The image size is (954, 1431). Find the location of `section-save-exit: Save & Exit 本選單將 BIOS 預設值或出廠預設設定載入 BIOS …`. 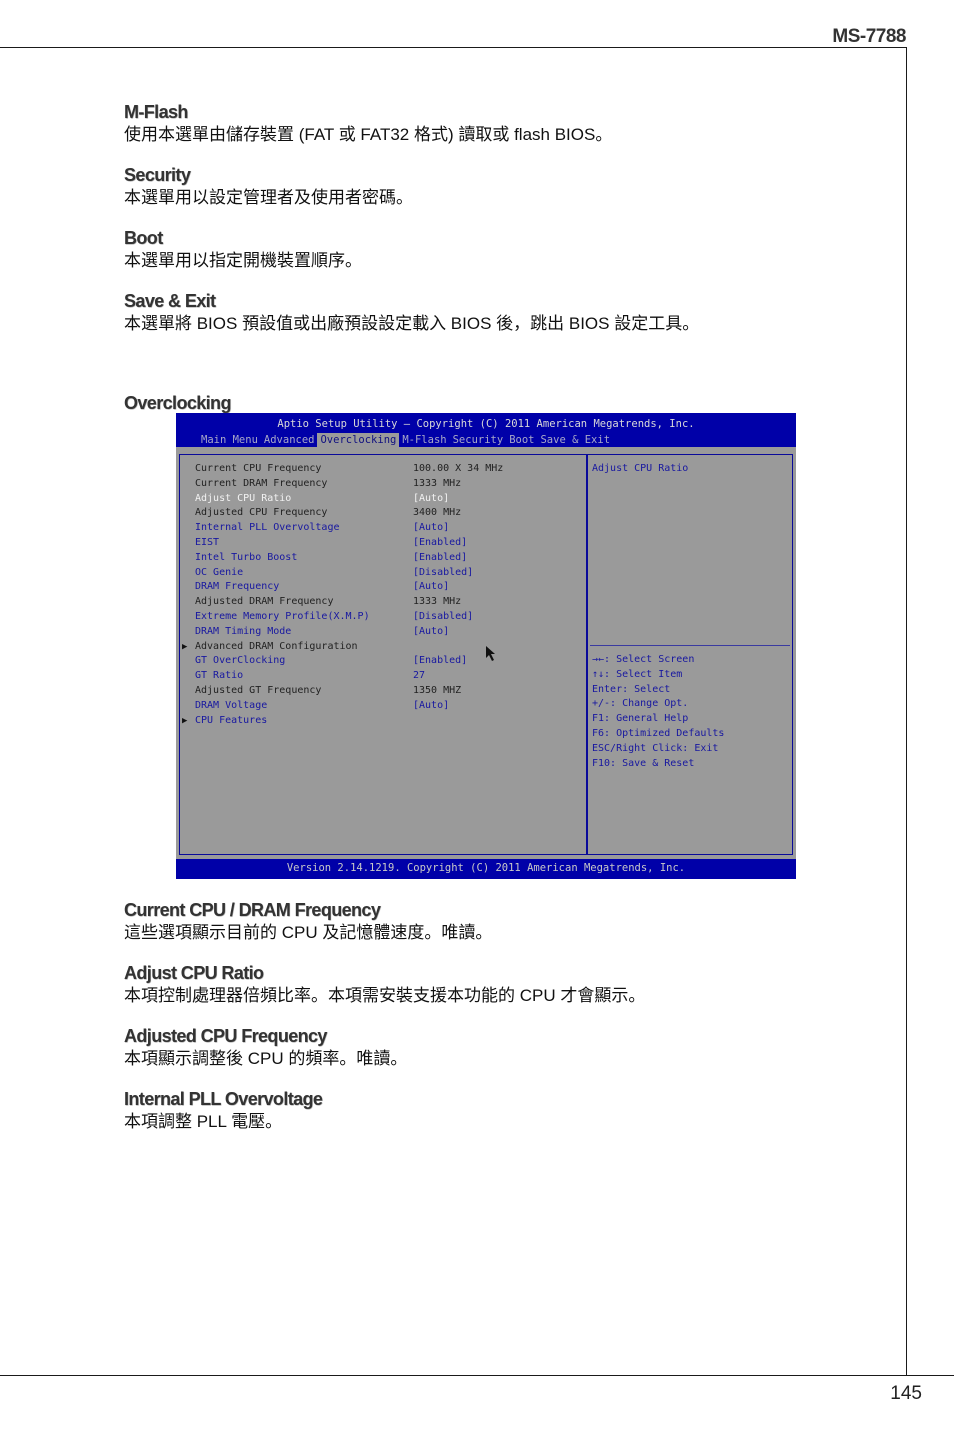

section-save-exit: Save & Exit 本選單將 BIOS 預設值或出廠預設設定載入 BIOS … is located at coordinates (411, 313).